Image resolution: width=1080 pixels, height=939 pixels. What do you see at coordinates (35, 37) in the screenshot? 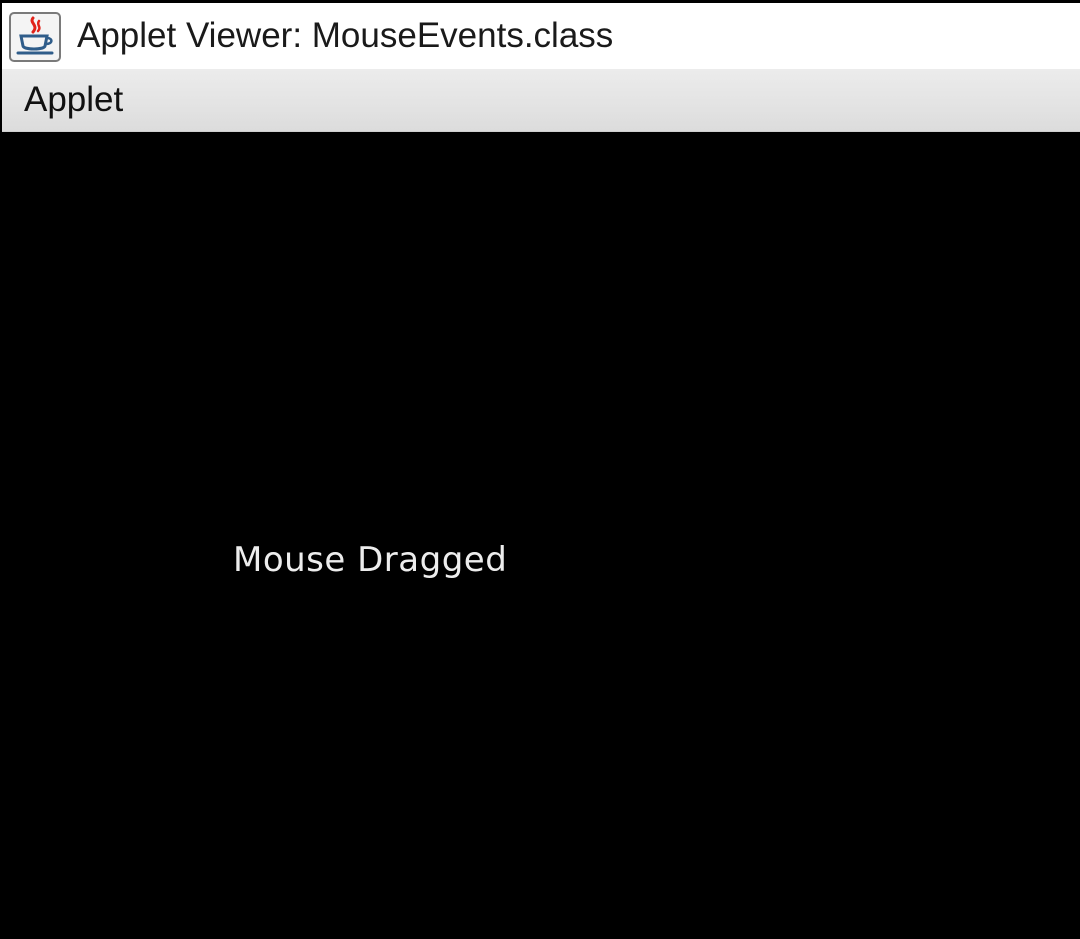
I see `java-coffee-cup-icon` at bounding box center [35, 37].